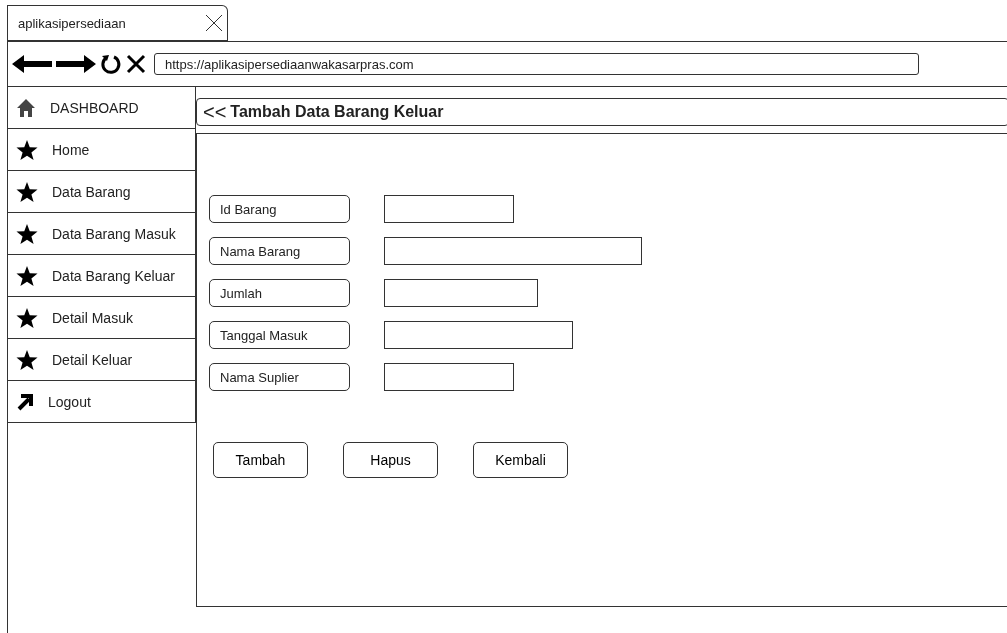 The image size is (1007, 633). Describe the element at coordinates (102, 360) in the screenshot. I see `sidebar-item: Detail Keluar` at that location.